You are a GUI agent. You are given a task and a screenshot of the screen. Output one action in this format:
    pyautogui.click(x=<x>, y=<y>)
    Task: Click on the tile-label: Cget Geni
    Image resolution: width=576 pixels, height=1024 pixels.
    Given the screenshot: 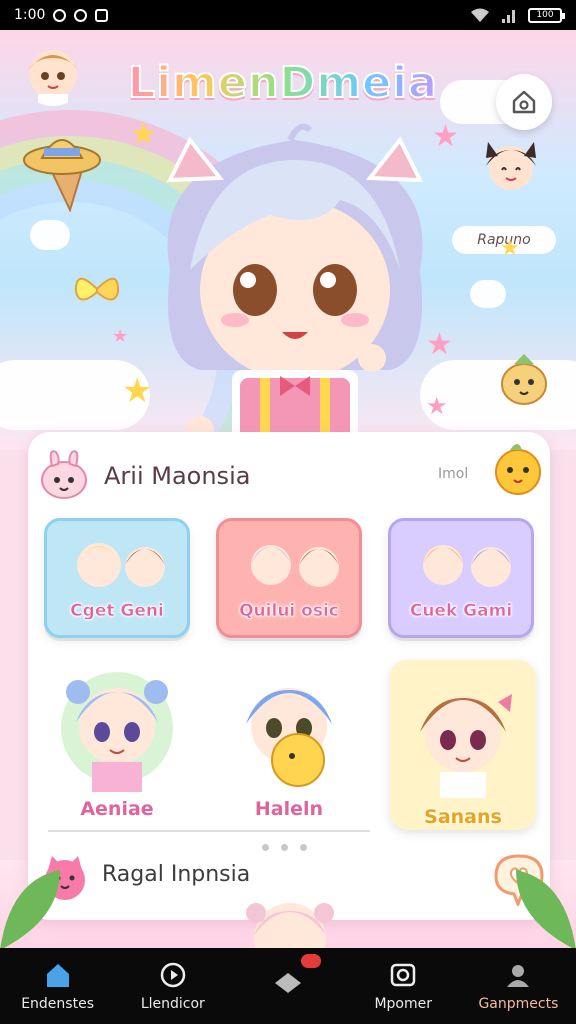 What is the action you would take?
    pyautogui.click(x=117, y=611)
    